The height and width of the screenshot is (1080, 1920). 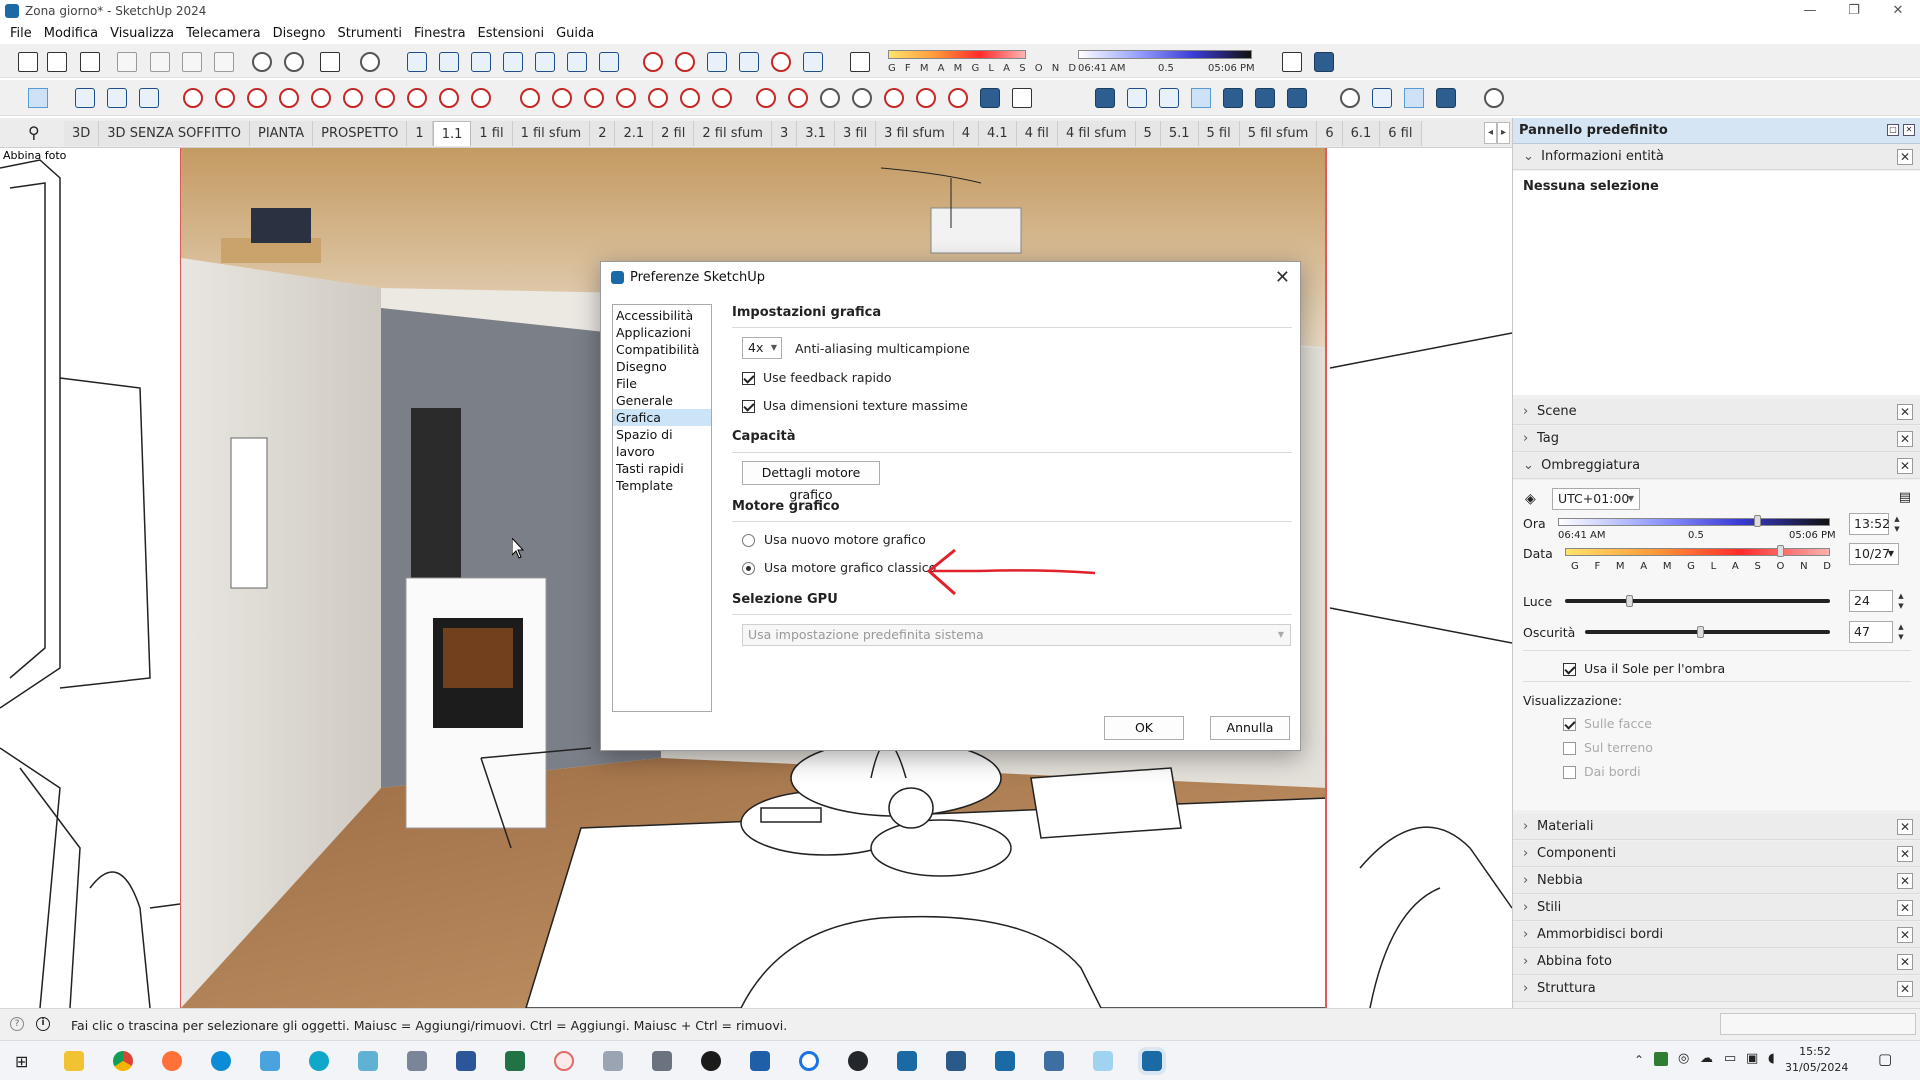 What do you see at coordinates (575, 33) in the screenshot?
I see `menu-guida: Guida` at bounding box center [575, 33].